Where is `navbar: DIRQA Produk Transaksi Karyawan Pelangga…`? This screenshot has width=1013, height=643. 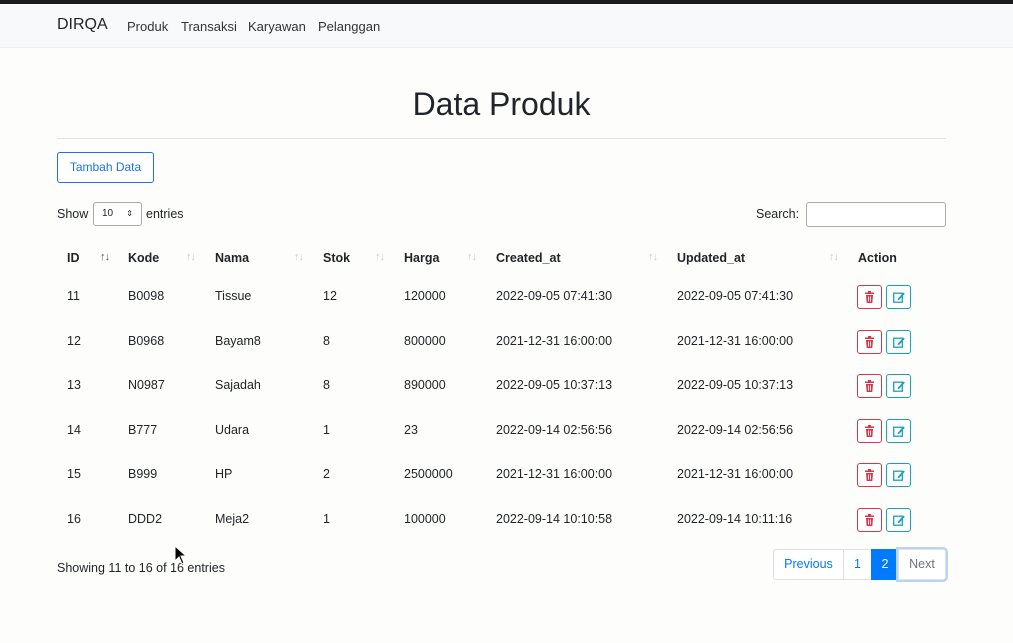
navbar: DIRQA Produk Transaksi Karyawan Pelangga… is located at coordinates (506, 26).